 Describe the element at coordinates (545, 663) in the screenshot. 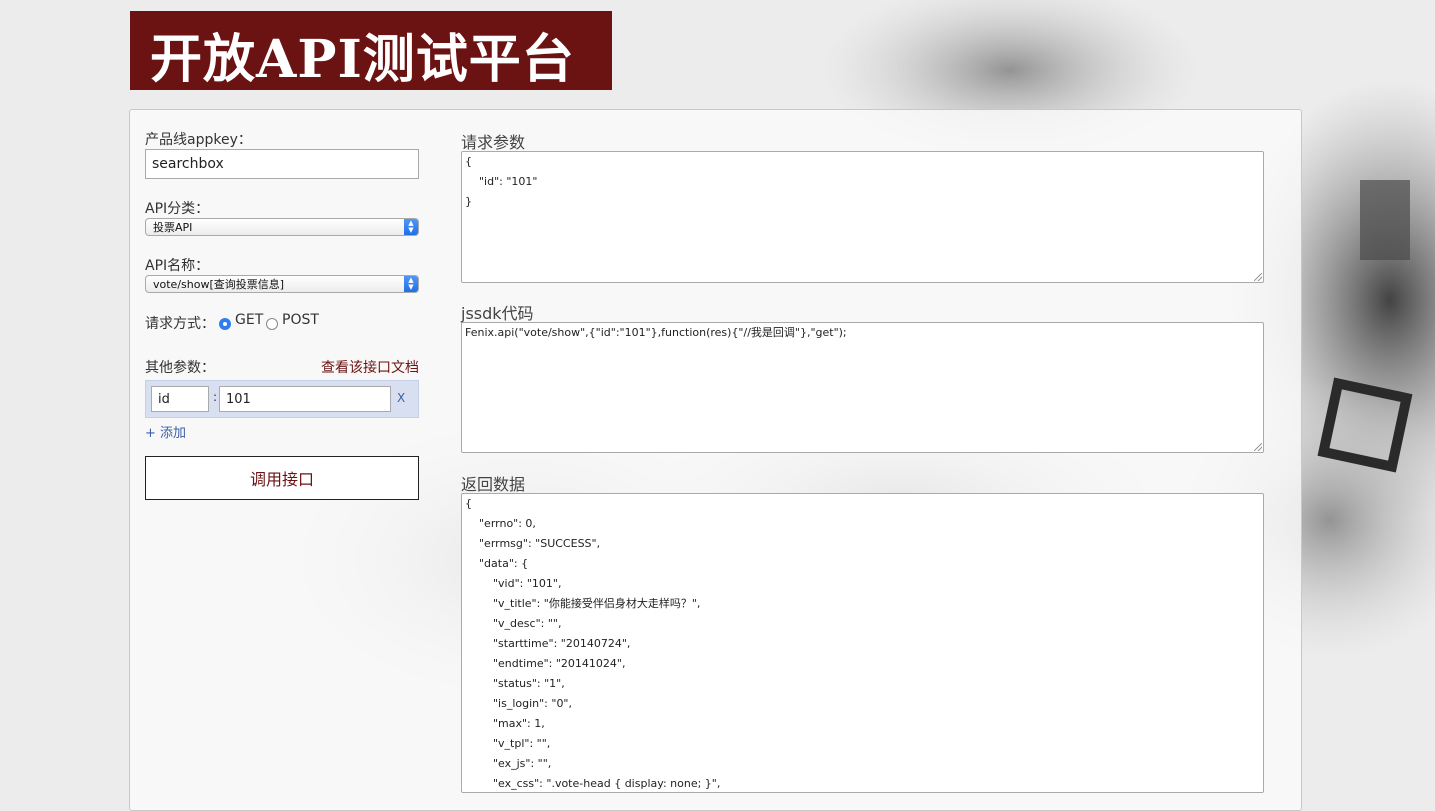

I see `code-line: "endtime": "20141024",` at that location.